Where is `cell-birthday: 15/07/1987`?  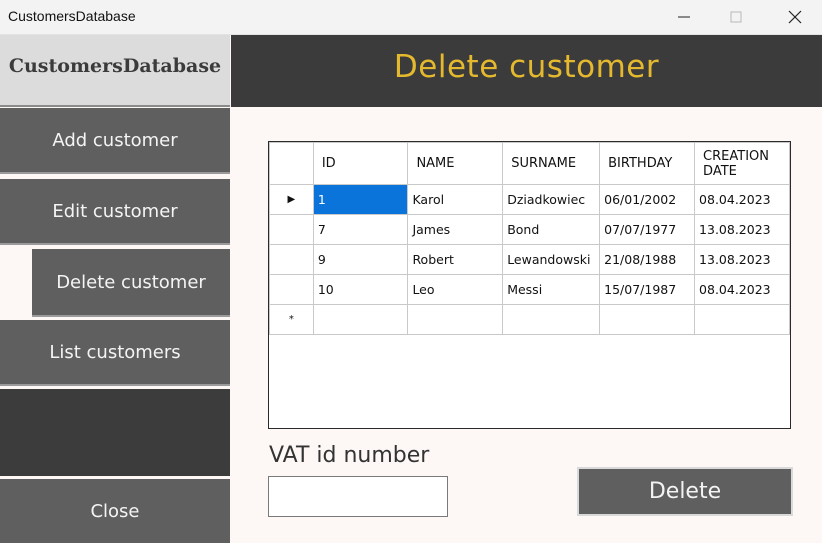
cell-birthday: 15/07/1987 is located at coordinates (647, 289).